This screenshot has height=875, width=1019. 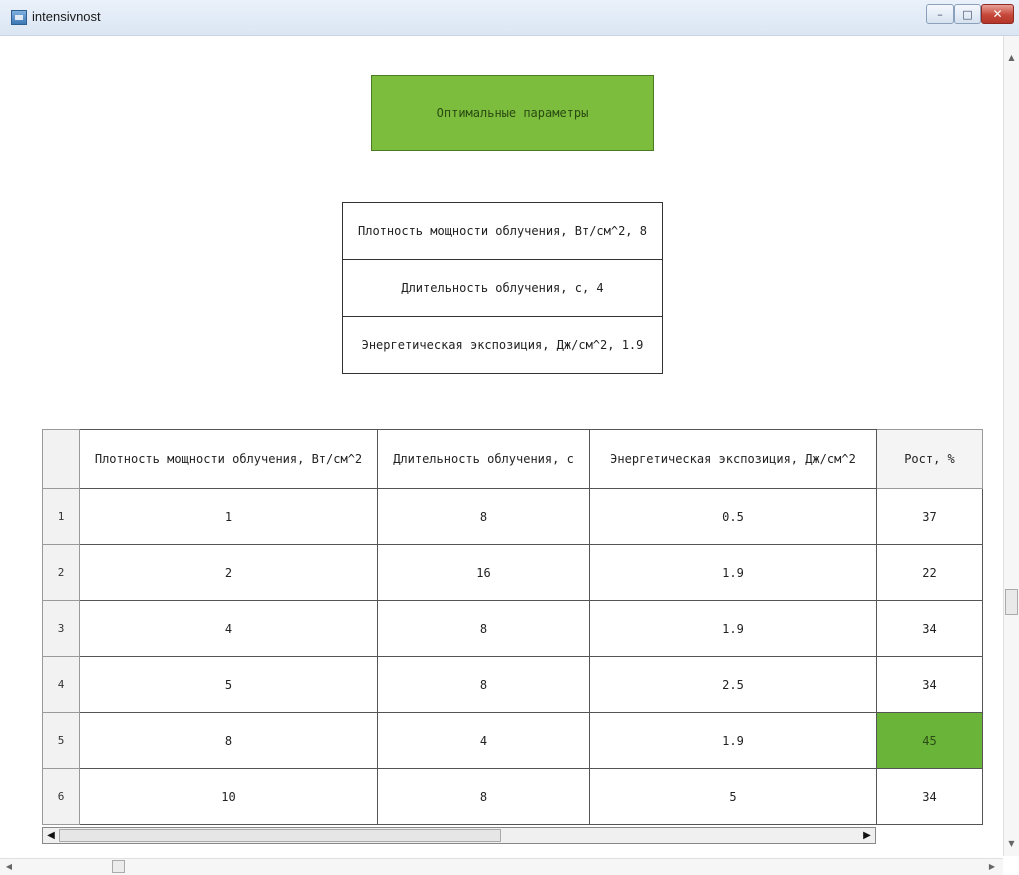 What do you see at coordinates (733, 796) in the screenshot?
I see `cell-energy-exposure: 5` at bounding box center [733, 796].